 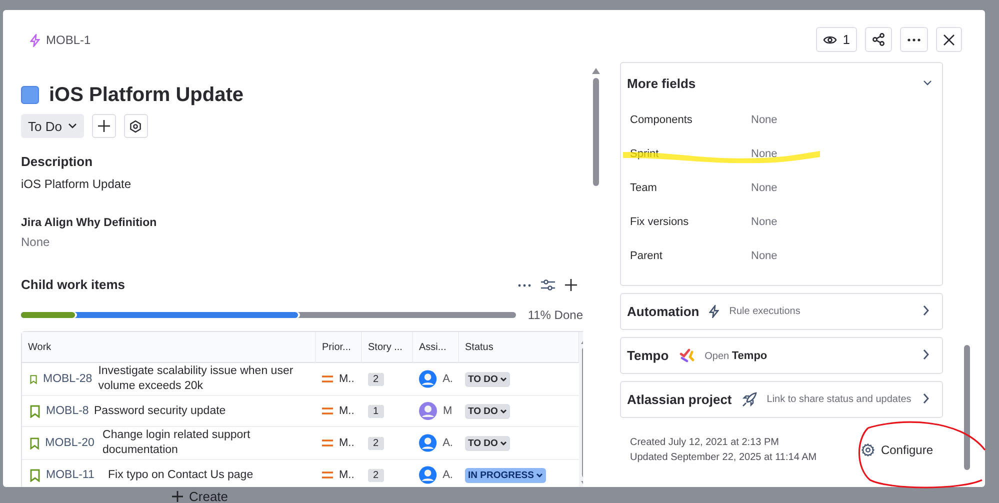 I want to click on field-label: Parent, so click(x=646, y=256).